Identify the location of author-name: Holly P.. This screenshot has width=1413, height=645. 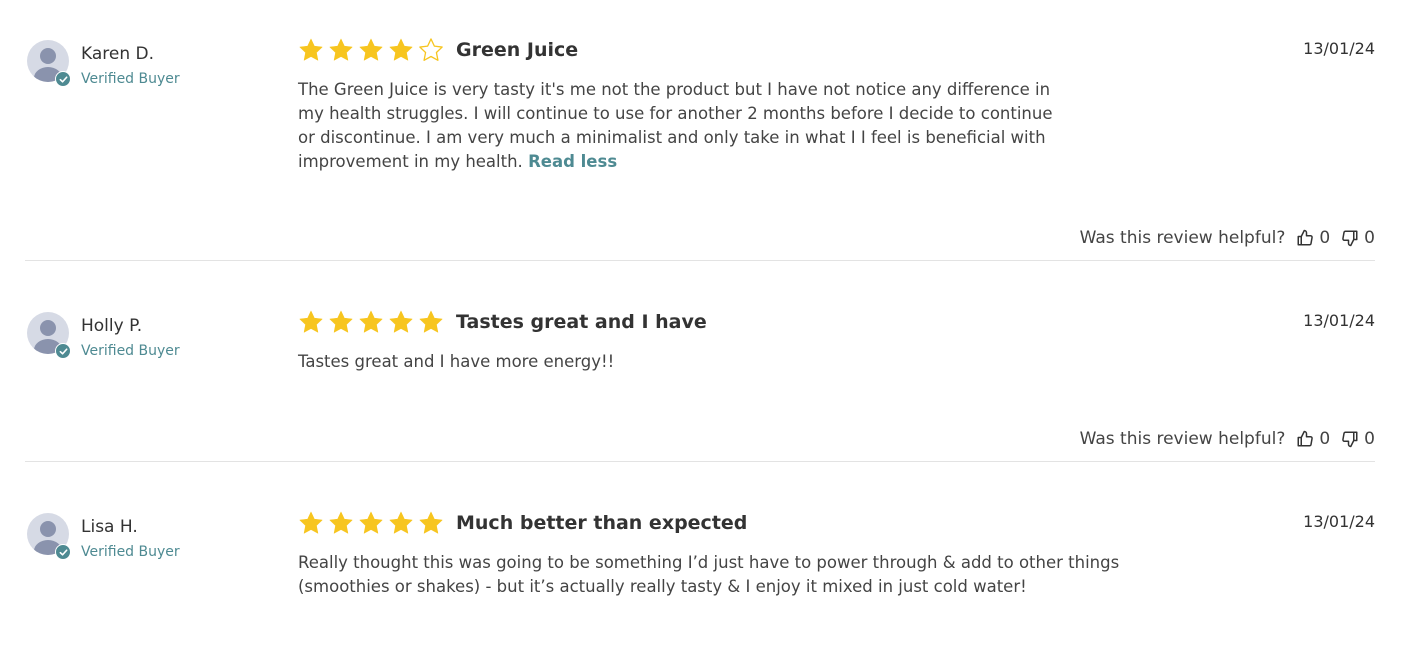
(112, 326).